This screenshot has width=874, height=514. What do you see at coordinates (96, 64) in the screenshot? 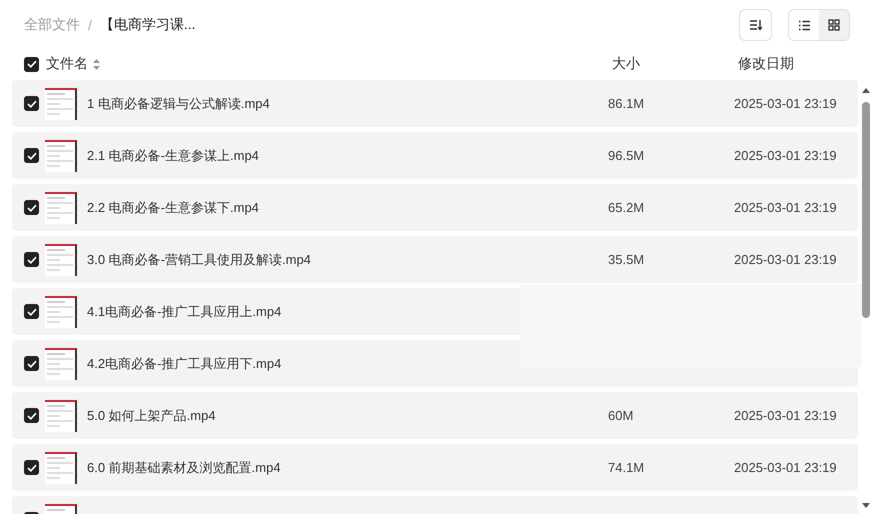
I see `sort-arrows-icon` at bounding box center [96, 64].